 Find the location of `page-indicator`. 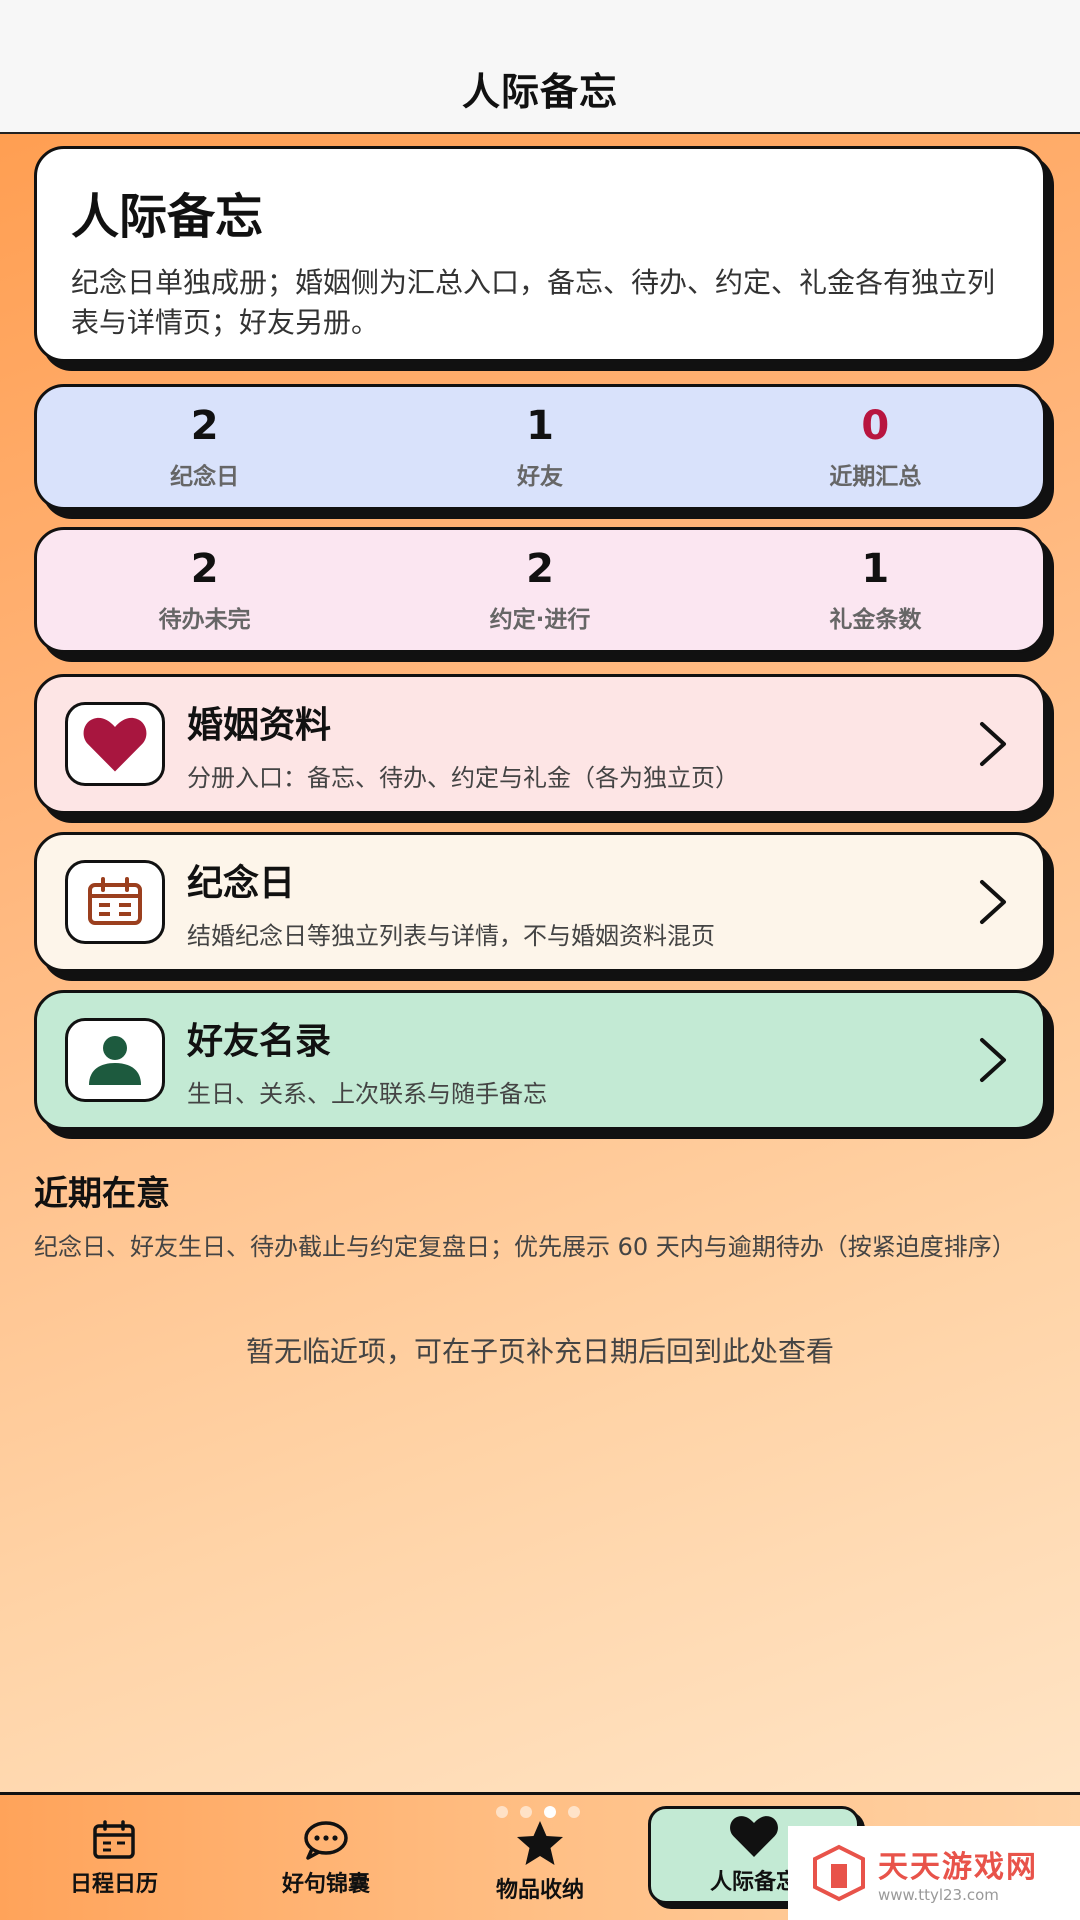

page-indicator is located at coordinates (538, 1812).